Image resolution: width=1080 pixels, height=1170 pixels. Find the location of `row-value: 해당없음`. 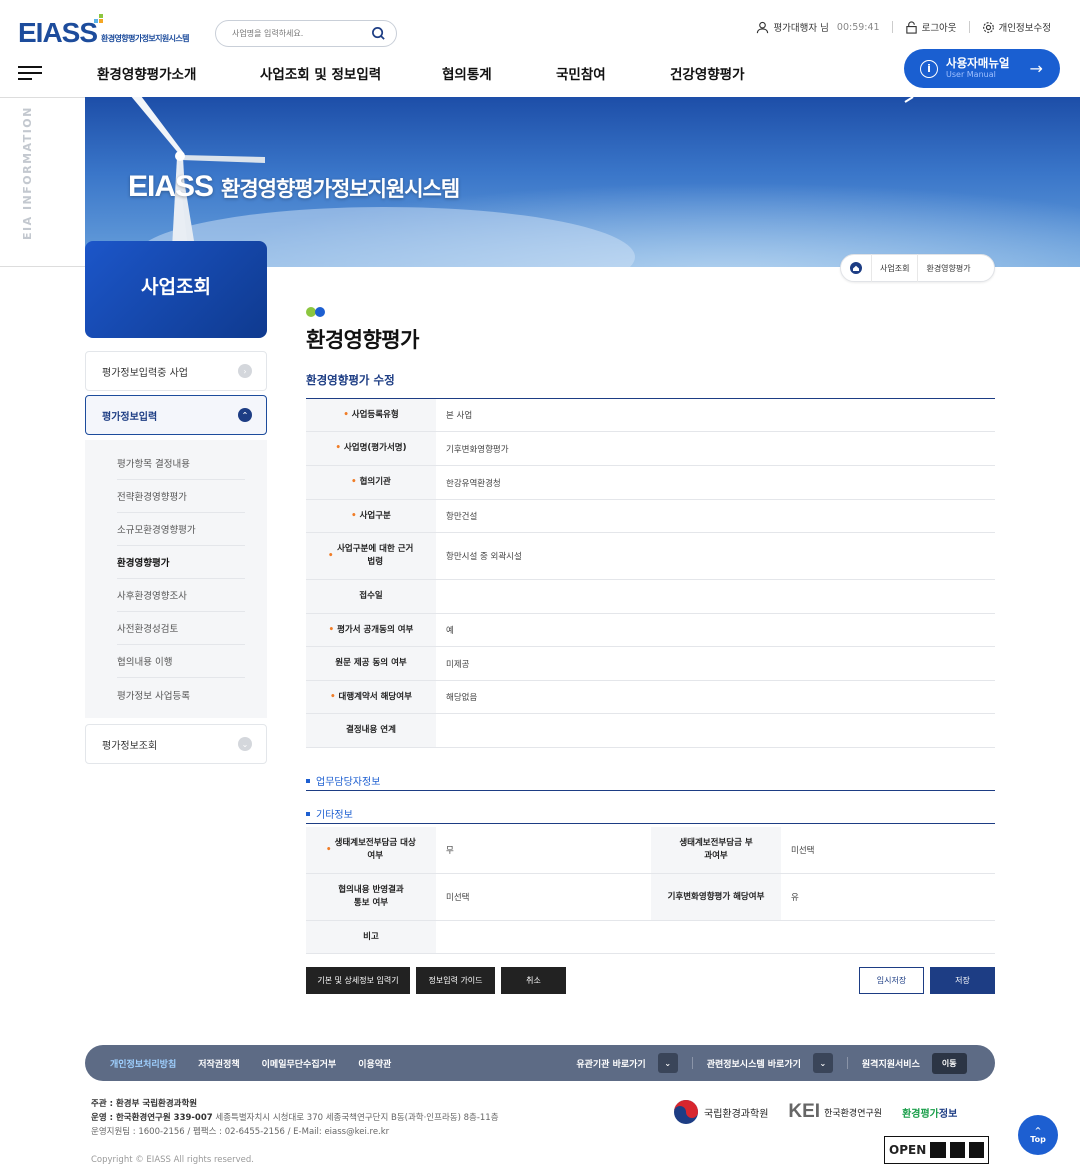

row-value: 해당없음 is located at coordinates (715, 697).